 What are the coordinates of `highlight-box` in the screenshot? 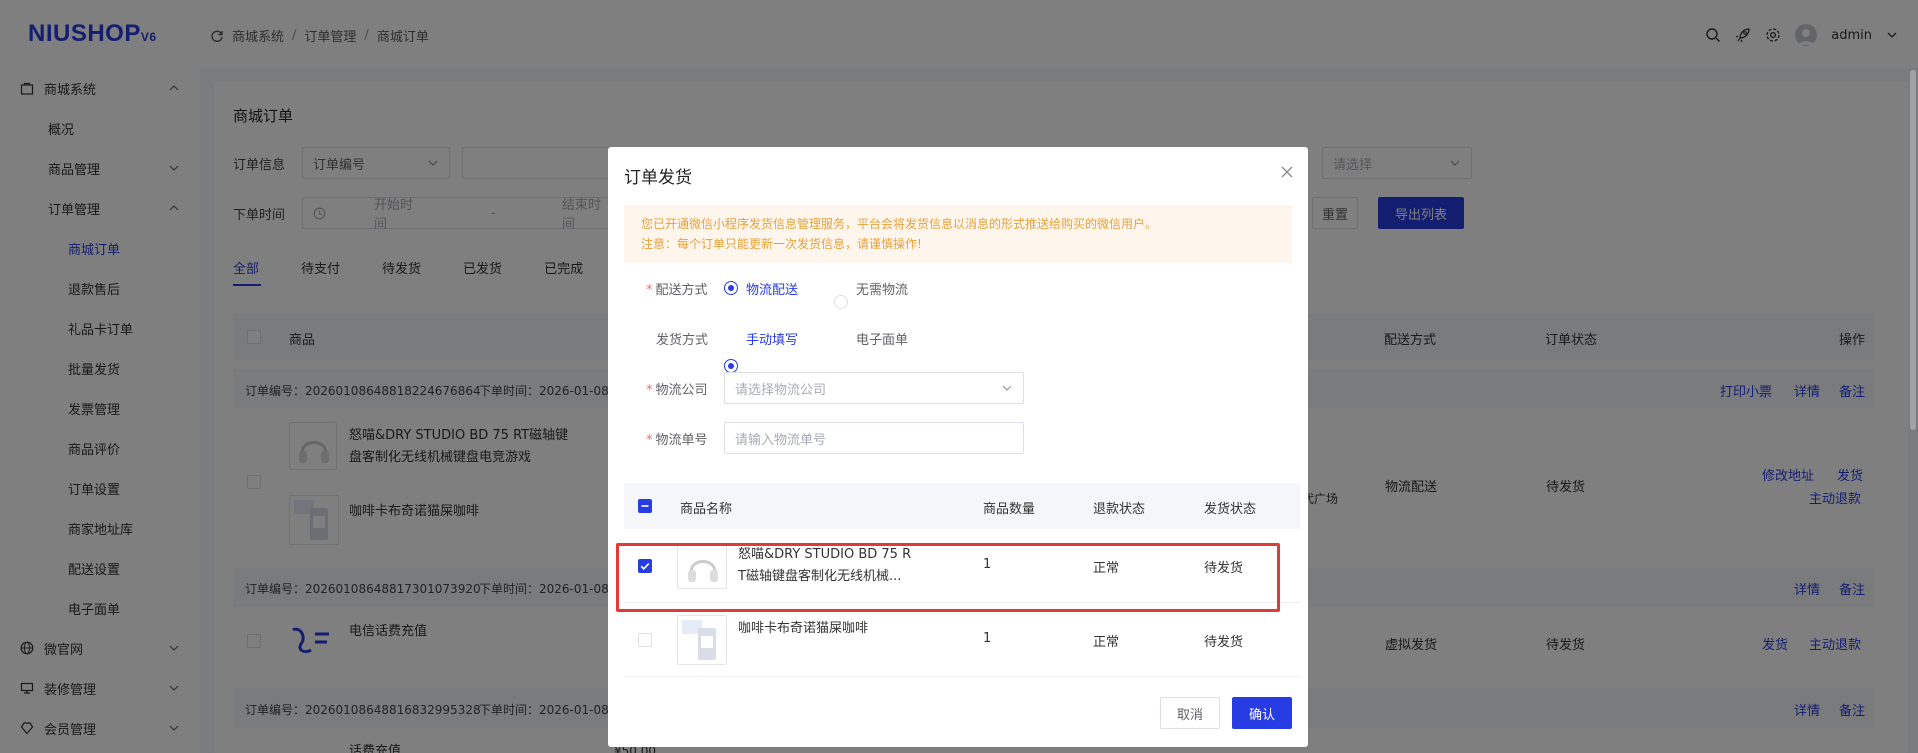 It's located at (948, 577).